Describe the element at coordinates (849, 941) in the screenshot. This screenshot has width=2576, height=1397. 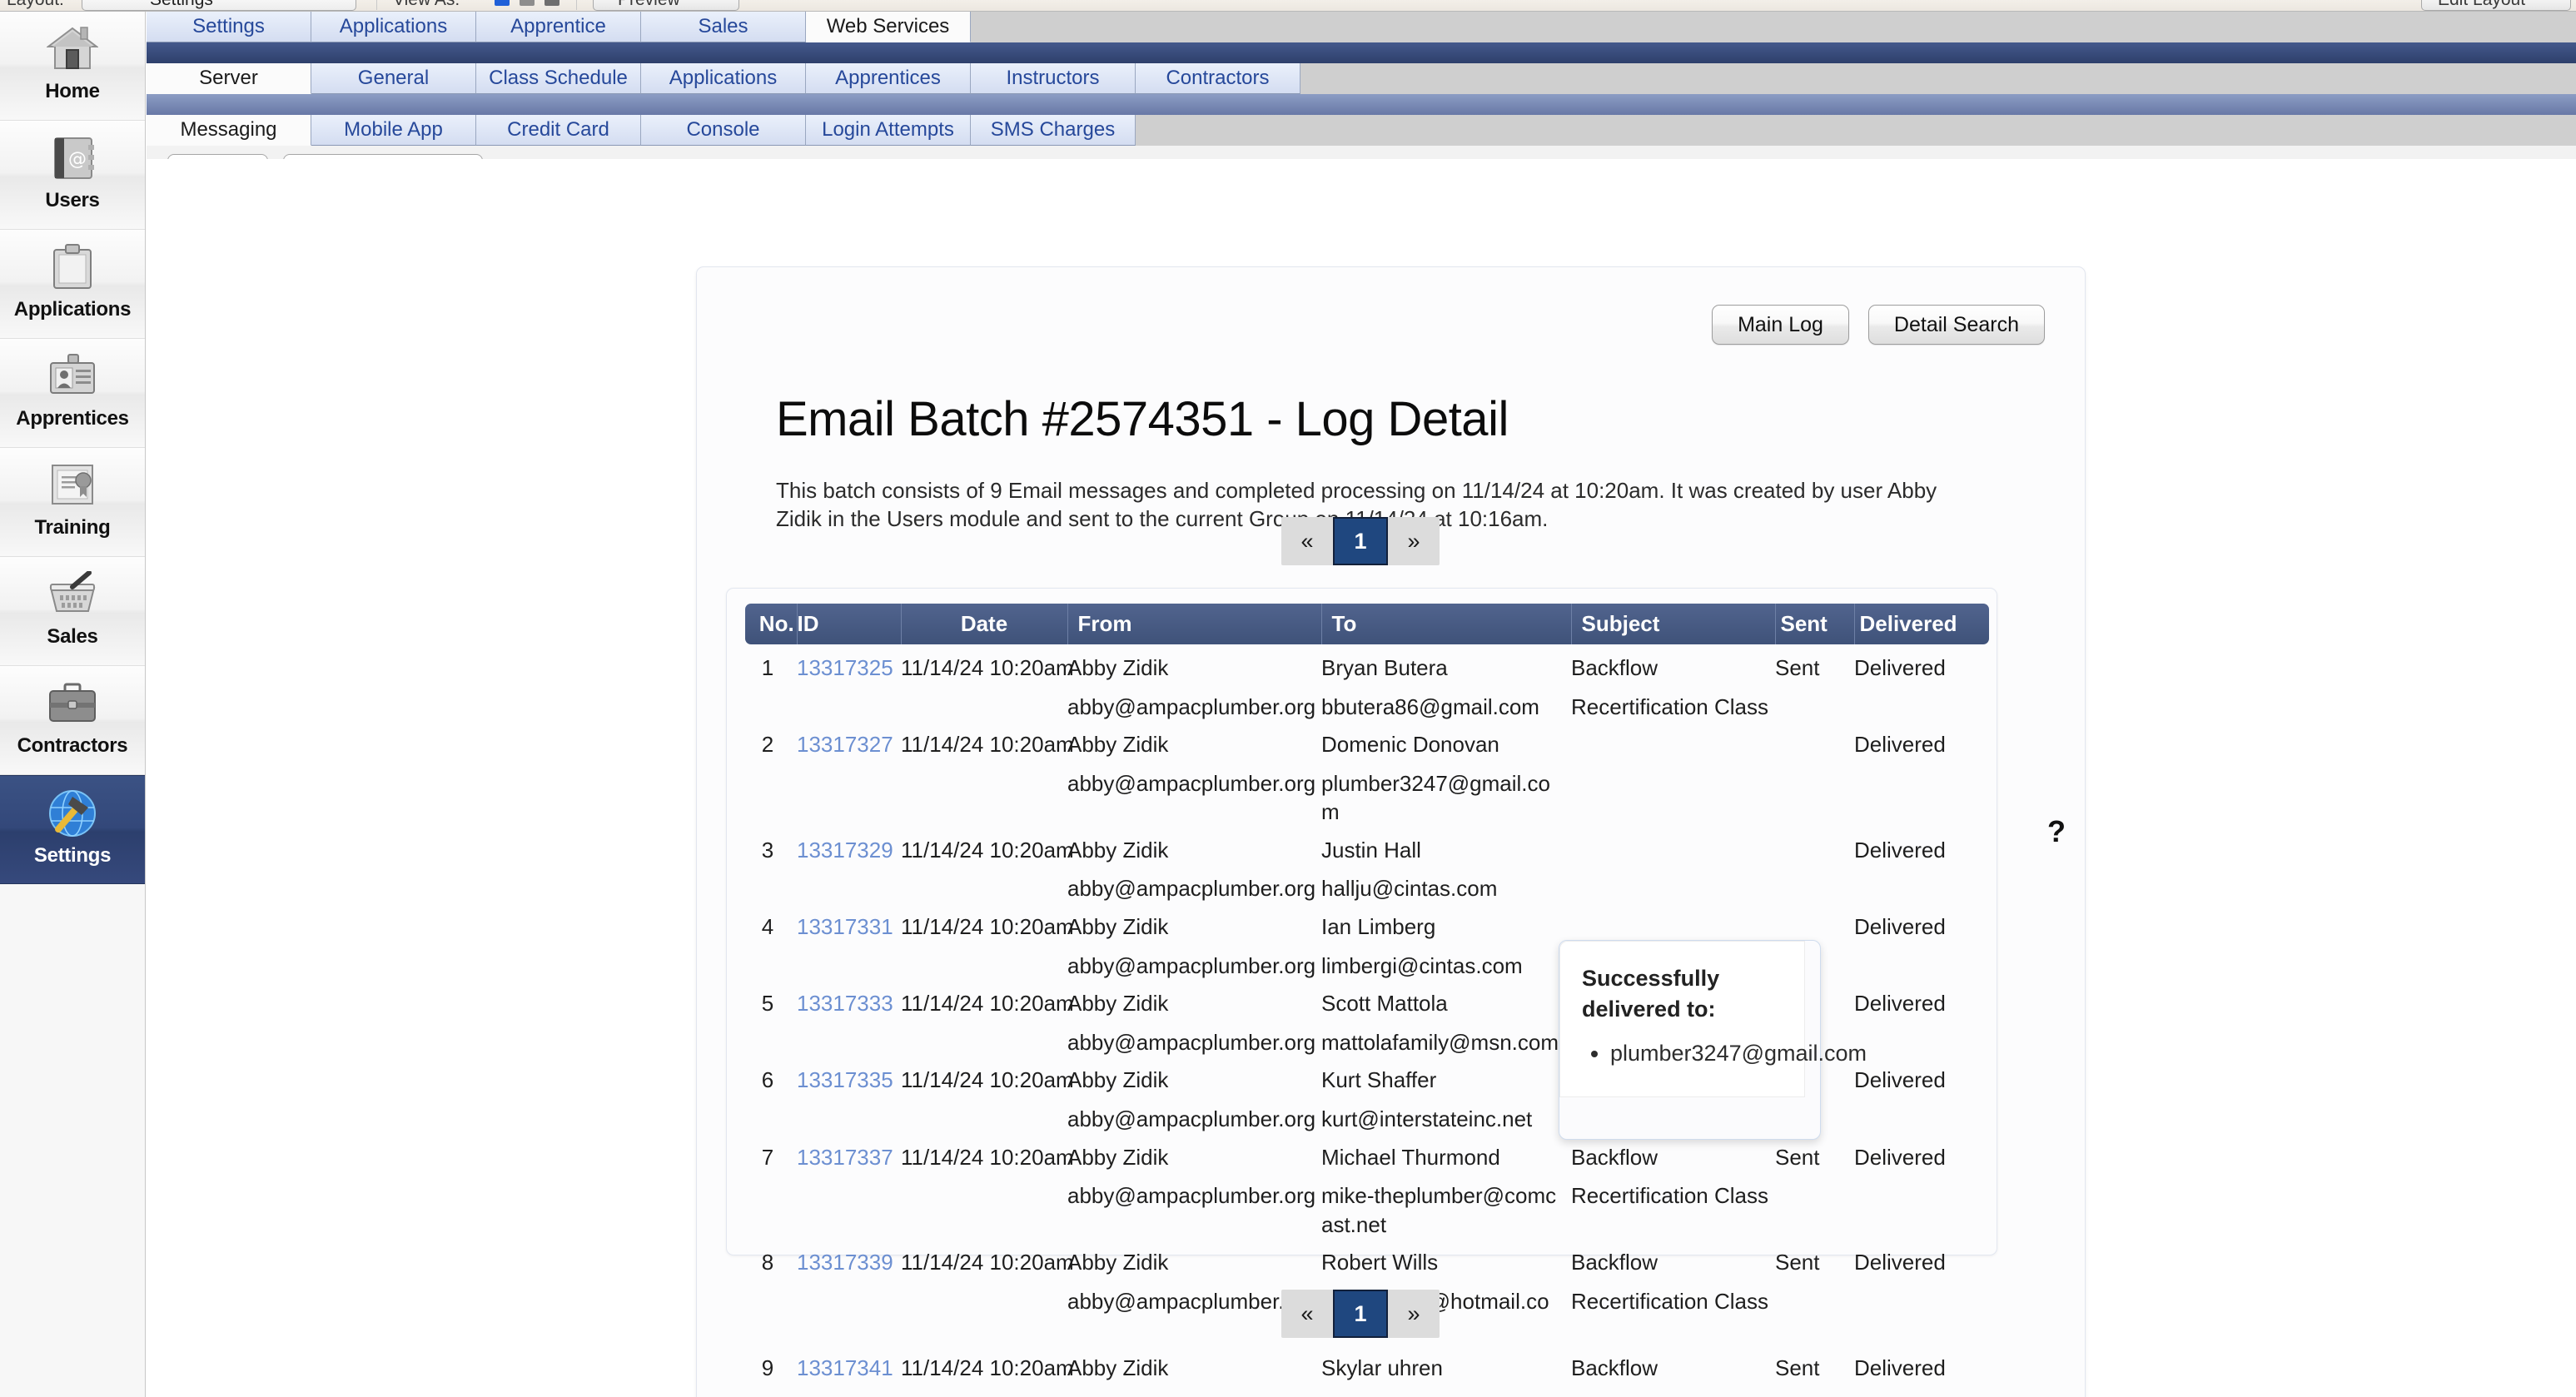
I see `row-id-link: 13317331` at that location.